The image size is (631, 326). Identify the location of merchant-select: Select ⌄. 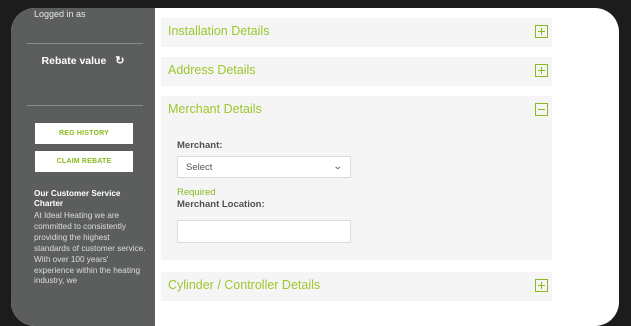
(264, 167).